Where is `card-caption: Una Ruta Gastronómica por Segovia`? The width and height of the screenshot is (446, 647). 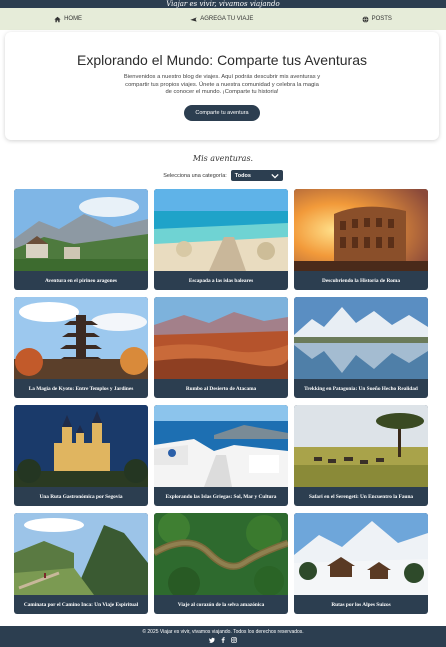 card-caption: Una Ruta Gastronómica por Segovia is located at coordinates (81, 496).